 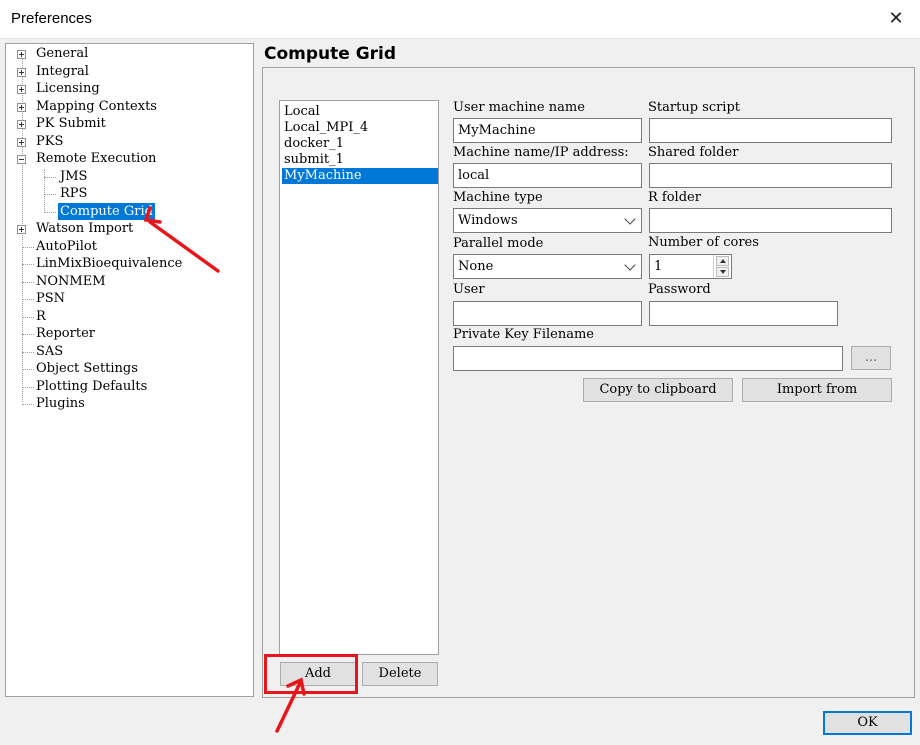 What do you see at coordinates (184, 246) in the screenshot?
I see `arrow-to-compute-grid` at bounding box center [184, 246].